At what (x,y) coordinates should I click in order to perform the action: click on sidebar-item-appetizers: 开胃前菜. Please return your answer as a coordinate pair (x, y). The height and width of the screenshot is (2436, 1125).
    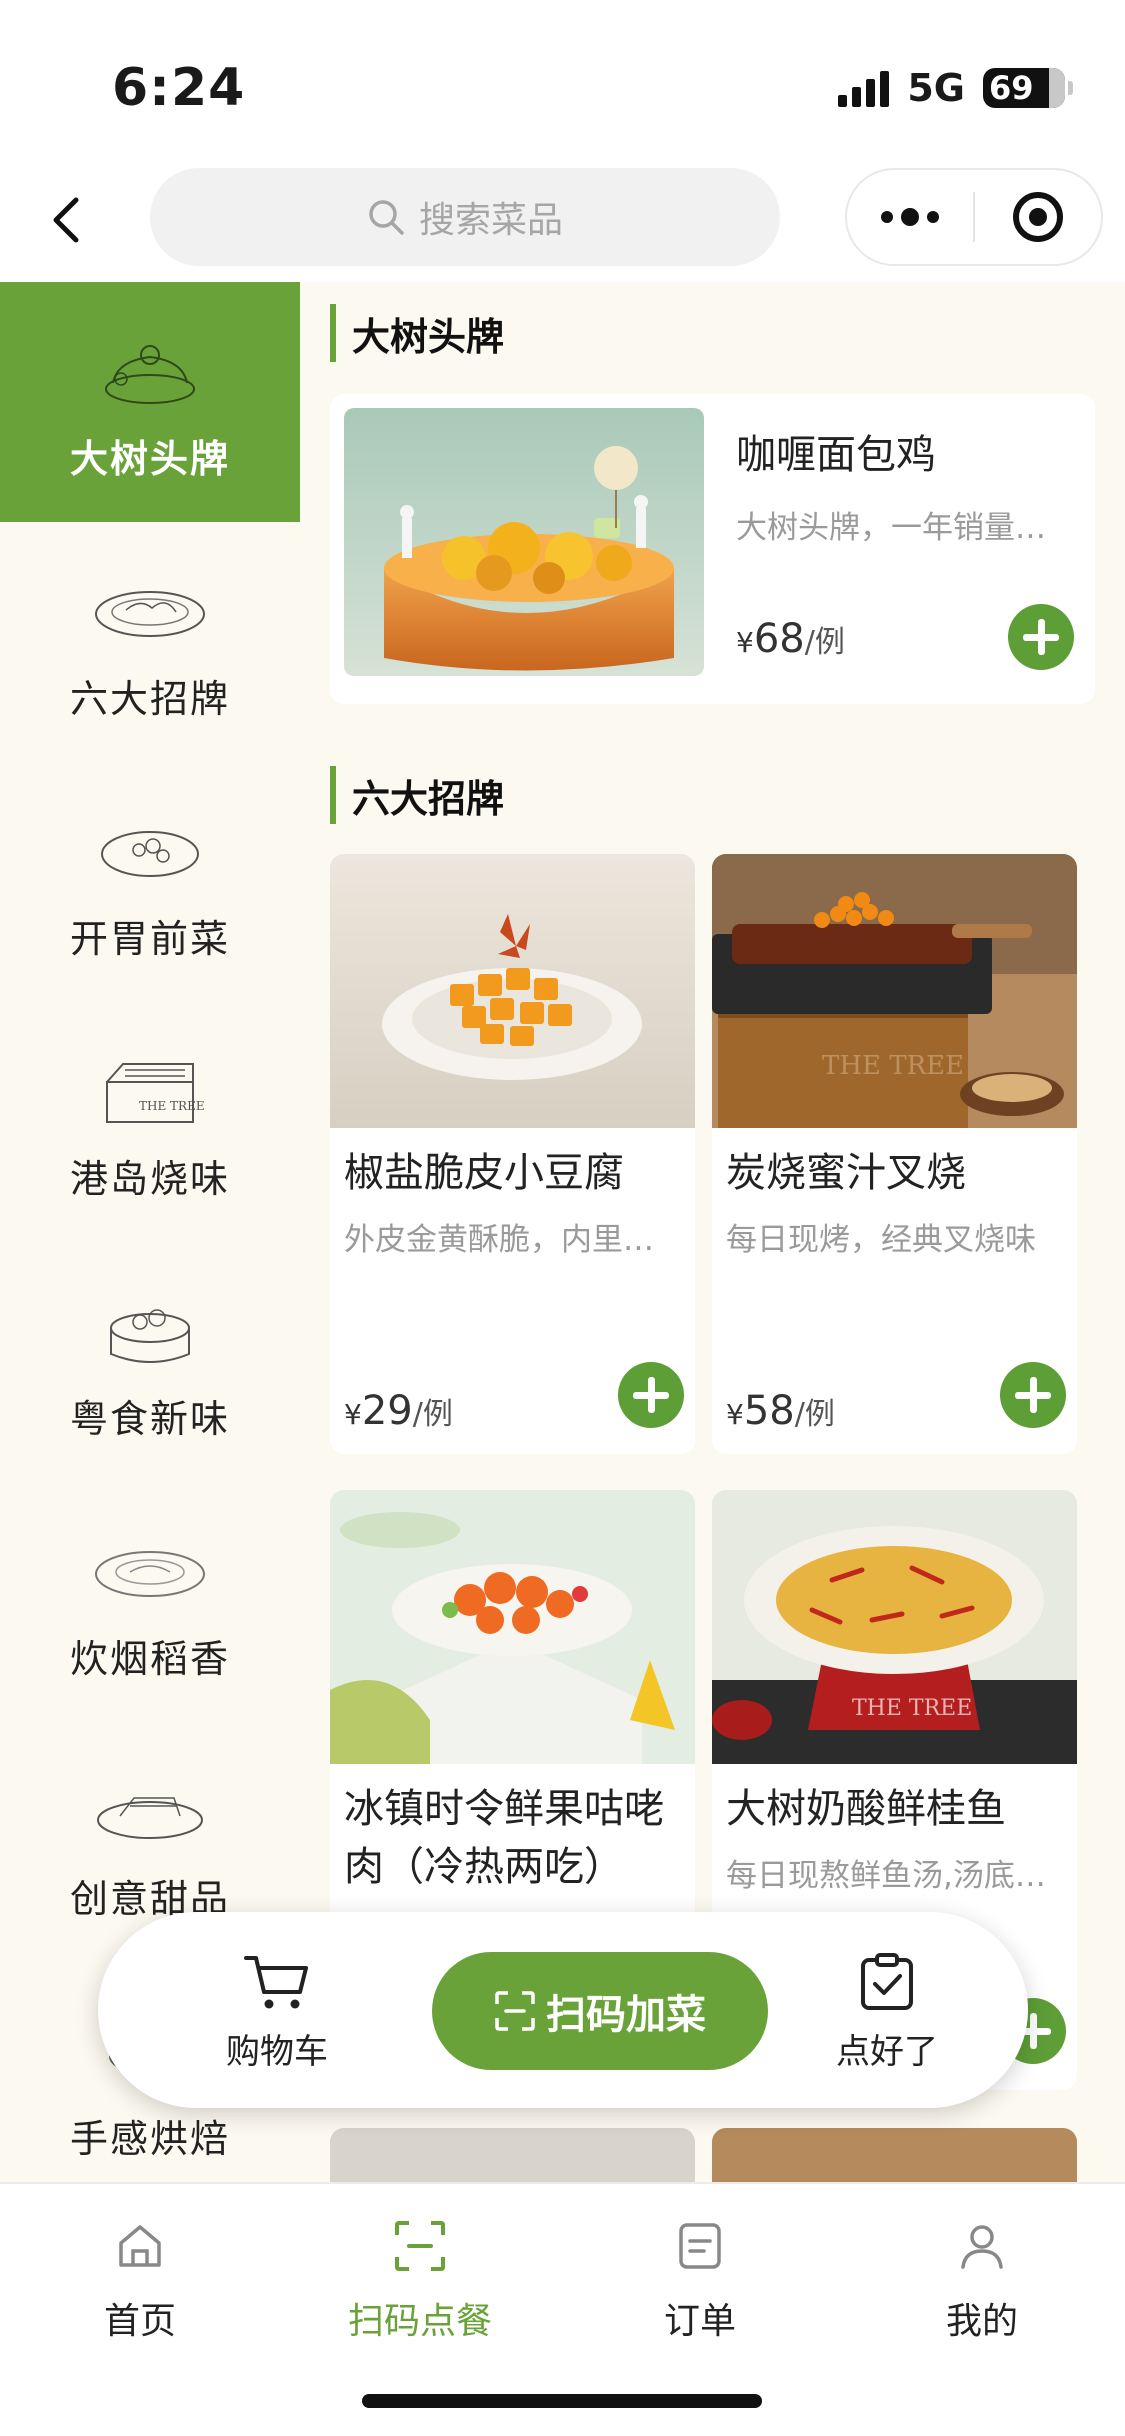
    Looking at the image, I should click on (150, 882).